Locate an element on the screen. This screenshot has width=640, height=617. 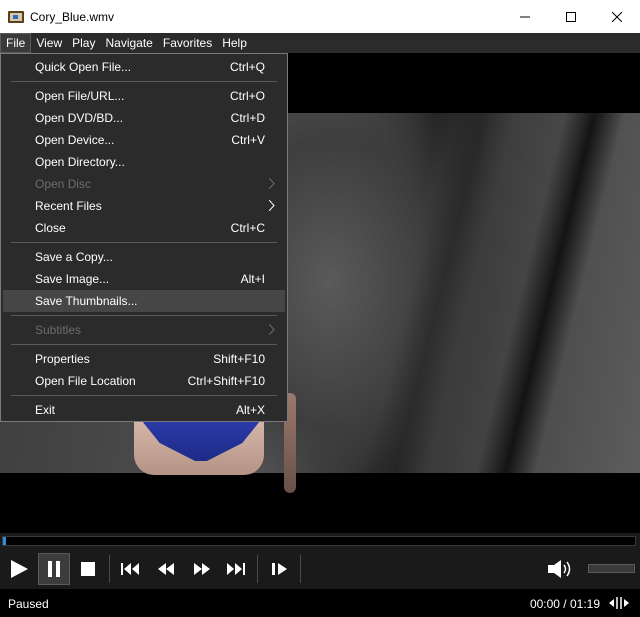
stop-icon is located at coordinates (88, 569).